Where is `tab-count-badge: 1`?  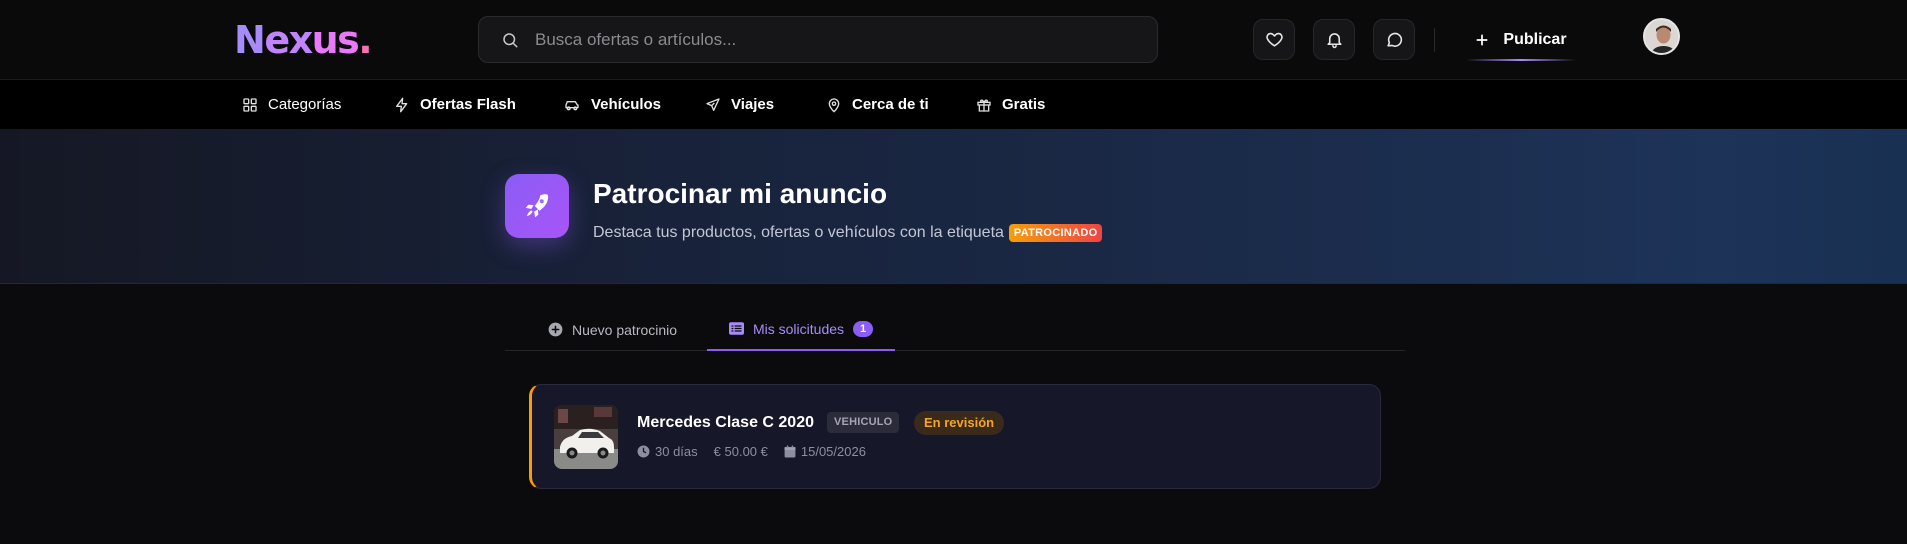 tab-count-badge: 1 is located at coordinates (863, 328).